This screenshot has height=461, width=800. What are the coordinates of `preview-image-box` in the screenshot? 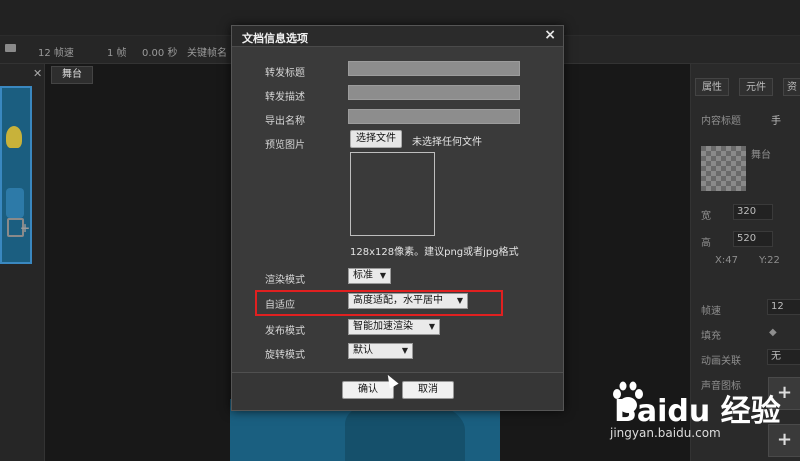 It's located at (392, 194).